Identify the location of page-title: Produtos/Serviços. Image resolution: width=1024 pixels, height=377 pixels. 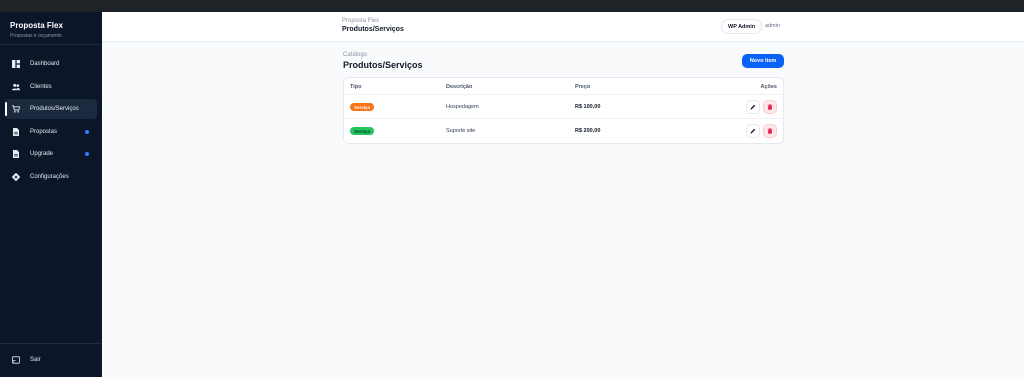
(383, 65).